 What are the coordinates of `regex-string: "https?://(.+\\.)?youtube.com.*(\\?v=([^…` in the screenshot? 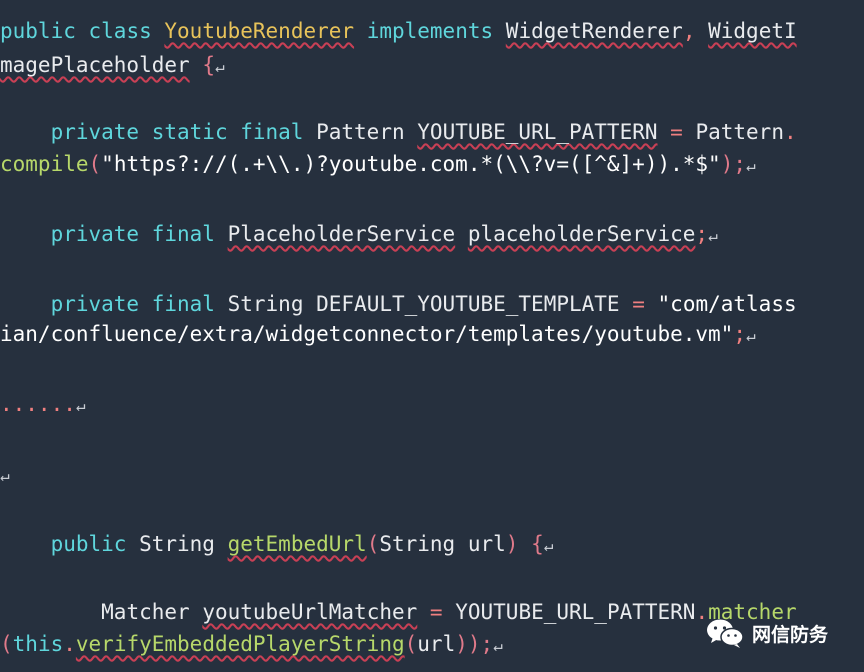 It's located at (411, 164).